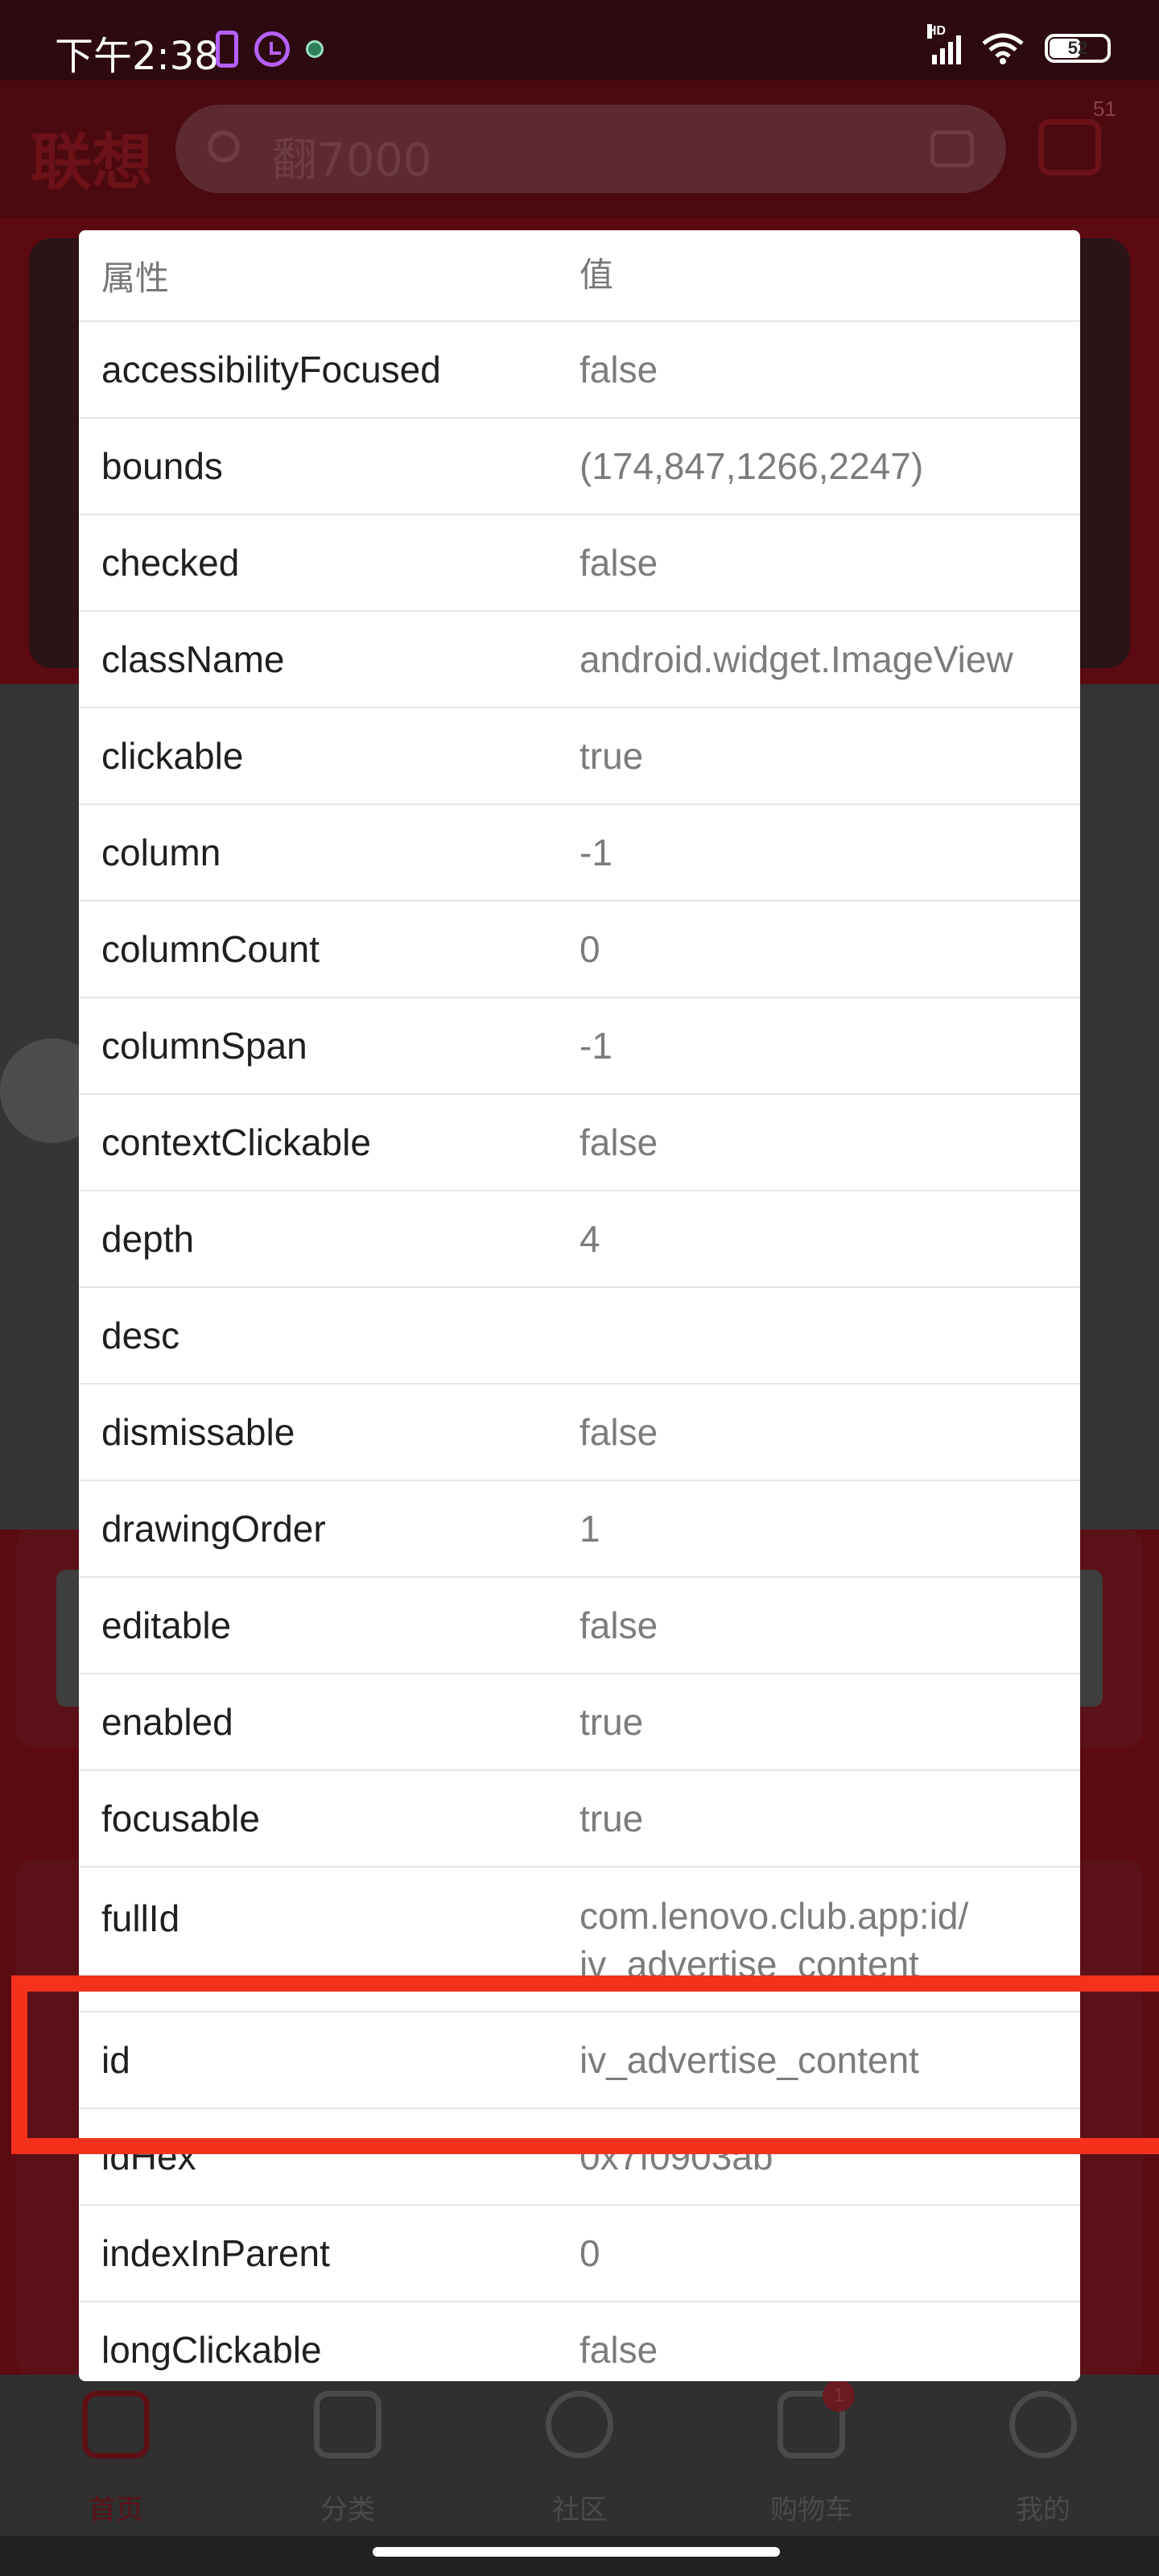  I want to click on nav-item-category: 分类, so click(348, 2455).